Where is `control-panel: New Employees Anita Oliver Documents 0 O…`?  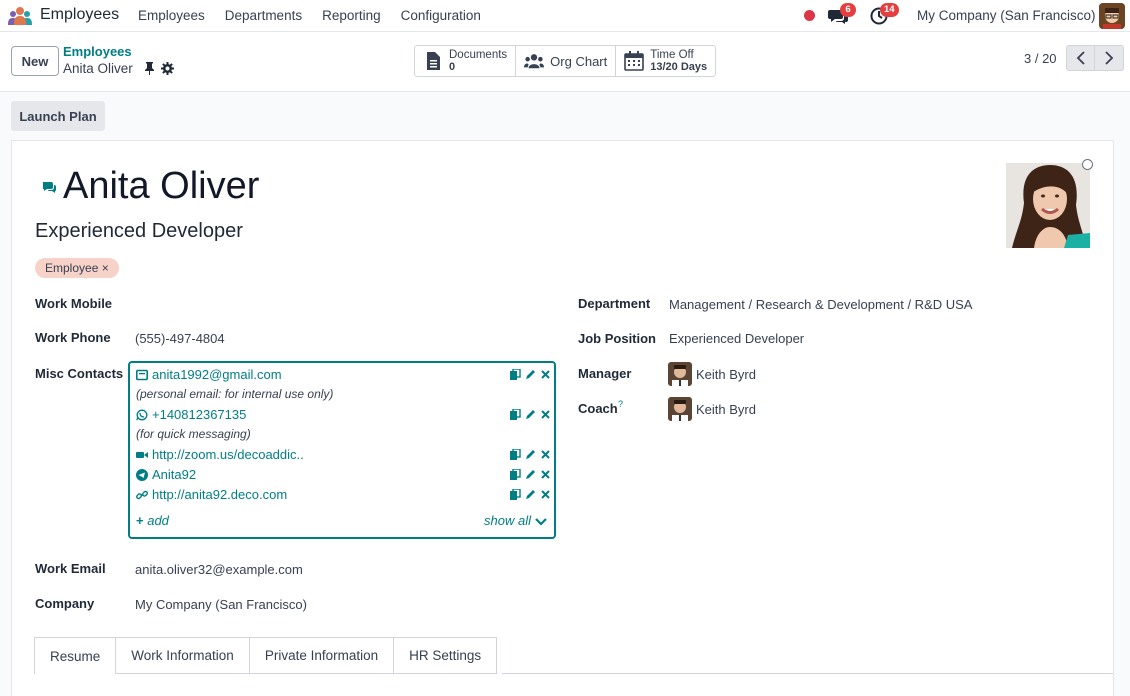 control-panel: New Employees Anita Oliver Documents 0 O… is located at coordinates (565, 62).